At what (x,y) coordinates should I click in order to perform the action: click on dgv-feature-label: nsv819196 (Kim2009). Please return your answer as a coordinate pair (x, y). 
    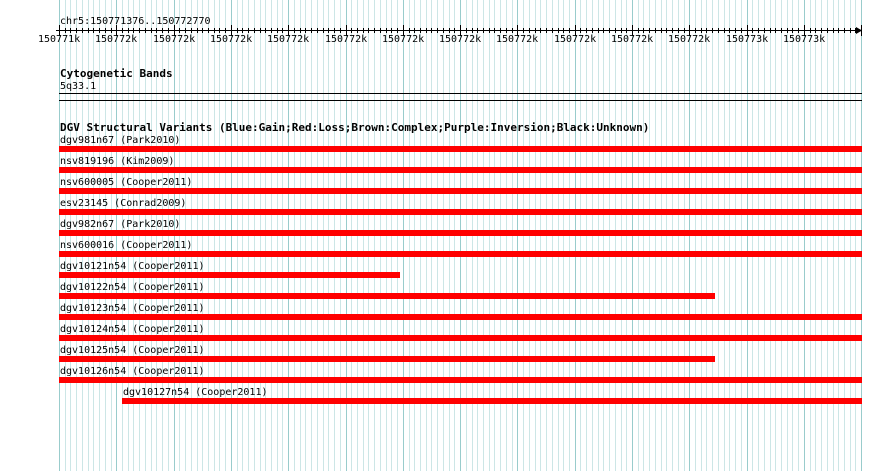
    Looking at the image, I should click on (117, 161).